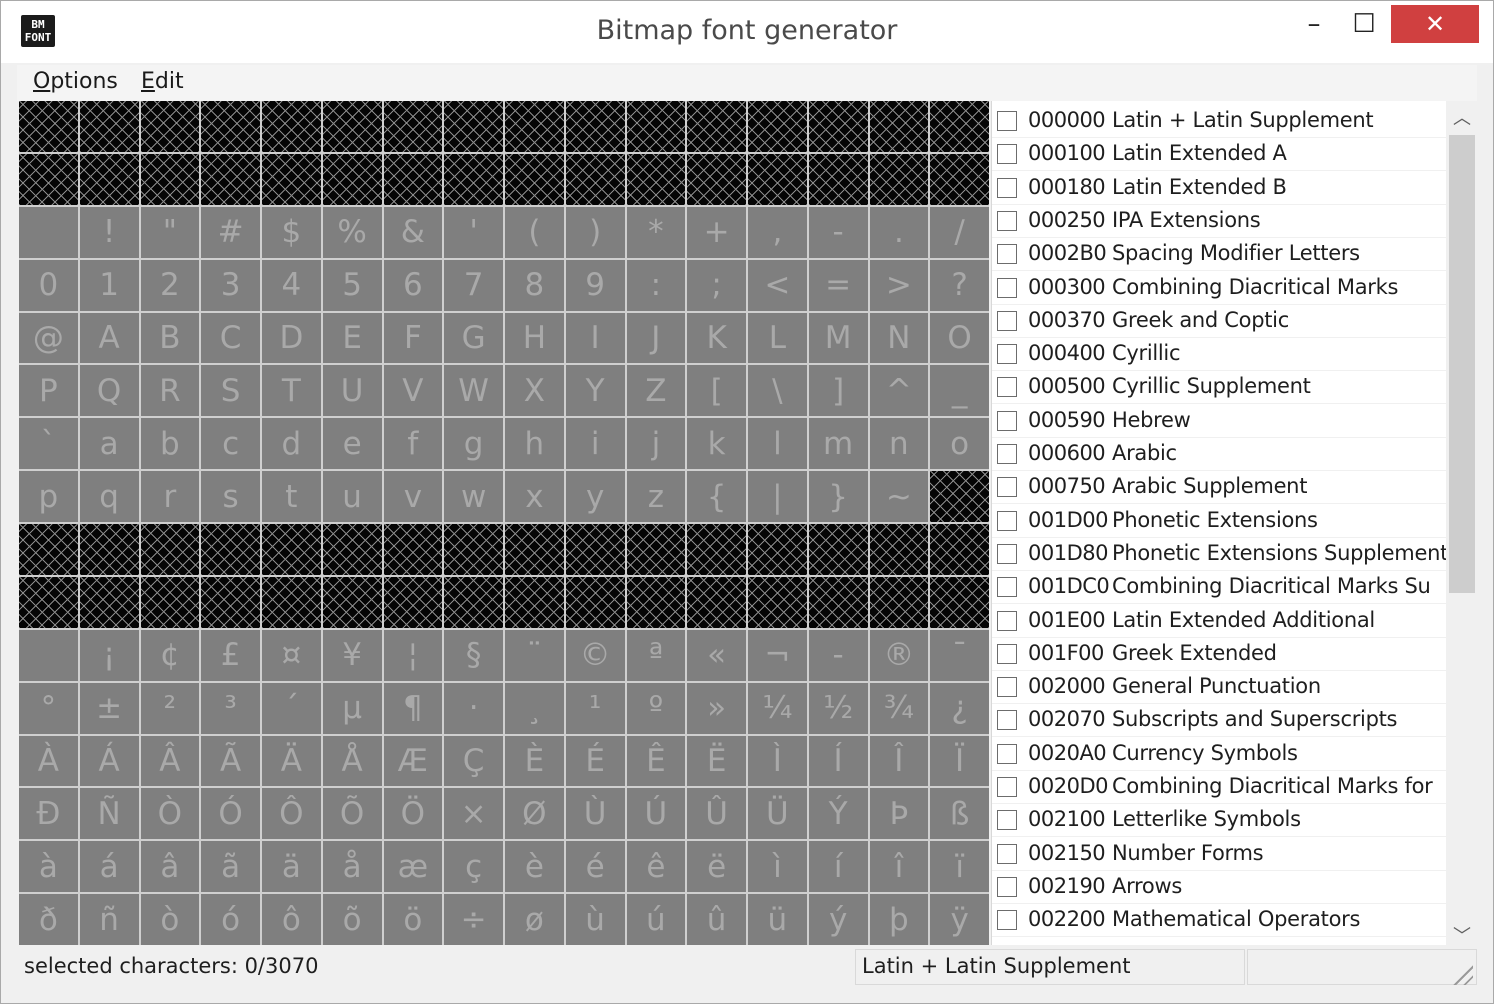 The width and height of the screenshot is (1494, 1004). Describe the element at coordinates (1219, 388) in the screenshot. I see `range-list-item: 000500 Cyrillic Supplement` at that location.